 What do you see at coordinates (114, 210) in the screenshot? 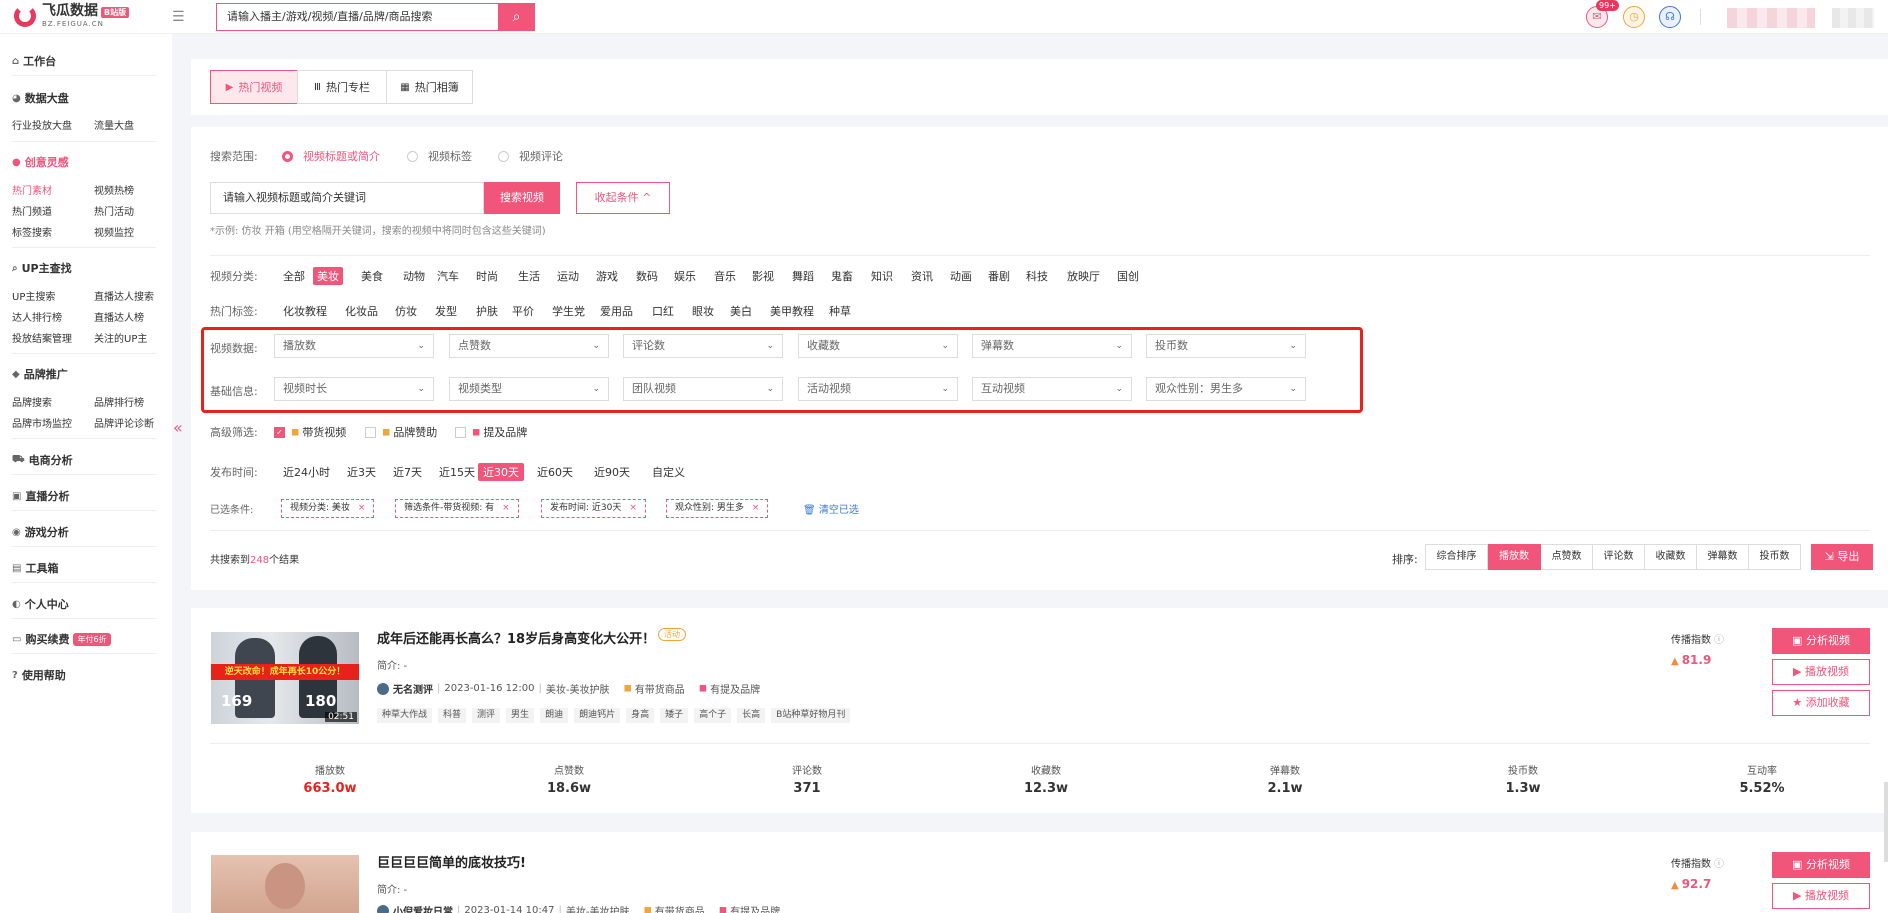
I see `sidebar-item-hot-activity: 热门活动` at bounding box center [114, 210].